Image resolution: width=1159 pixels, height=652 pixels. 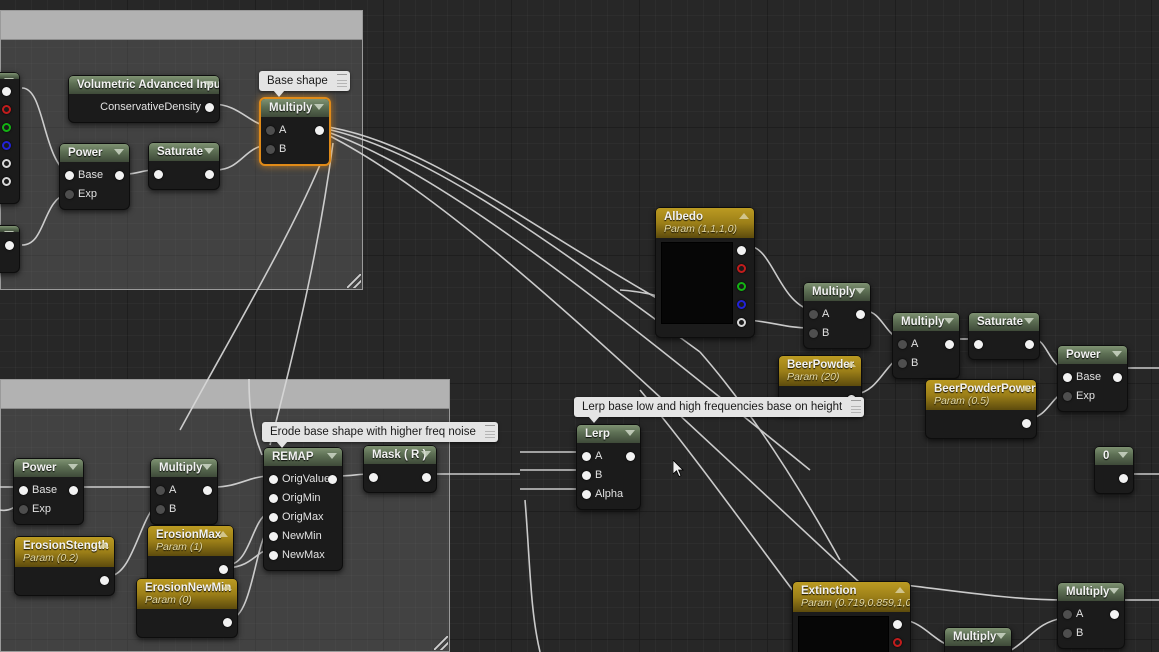 What do you see at coordinates (1114, 456) in the screenshot?
I see `node-header: 0` at bounding box center [1114, 456].